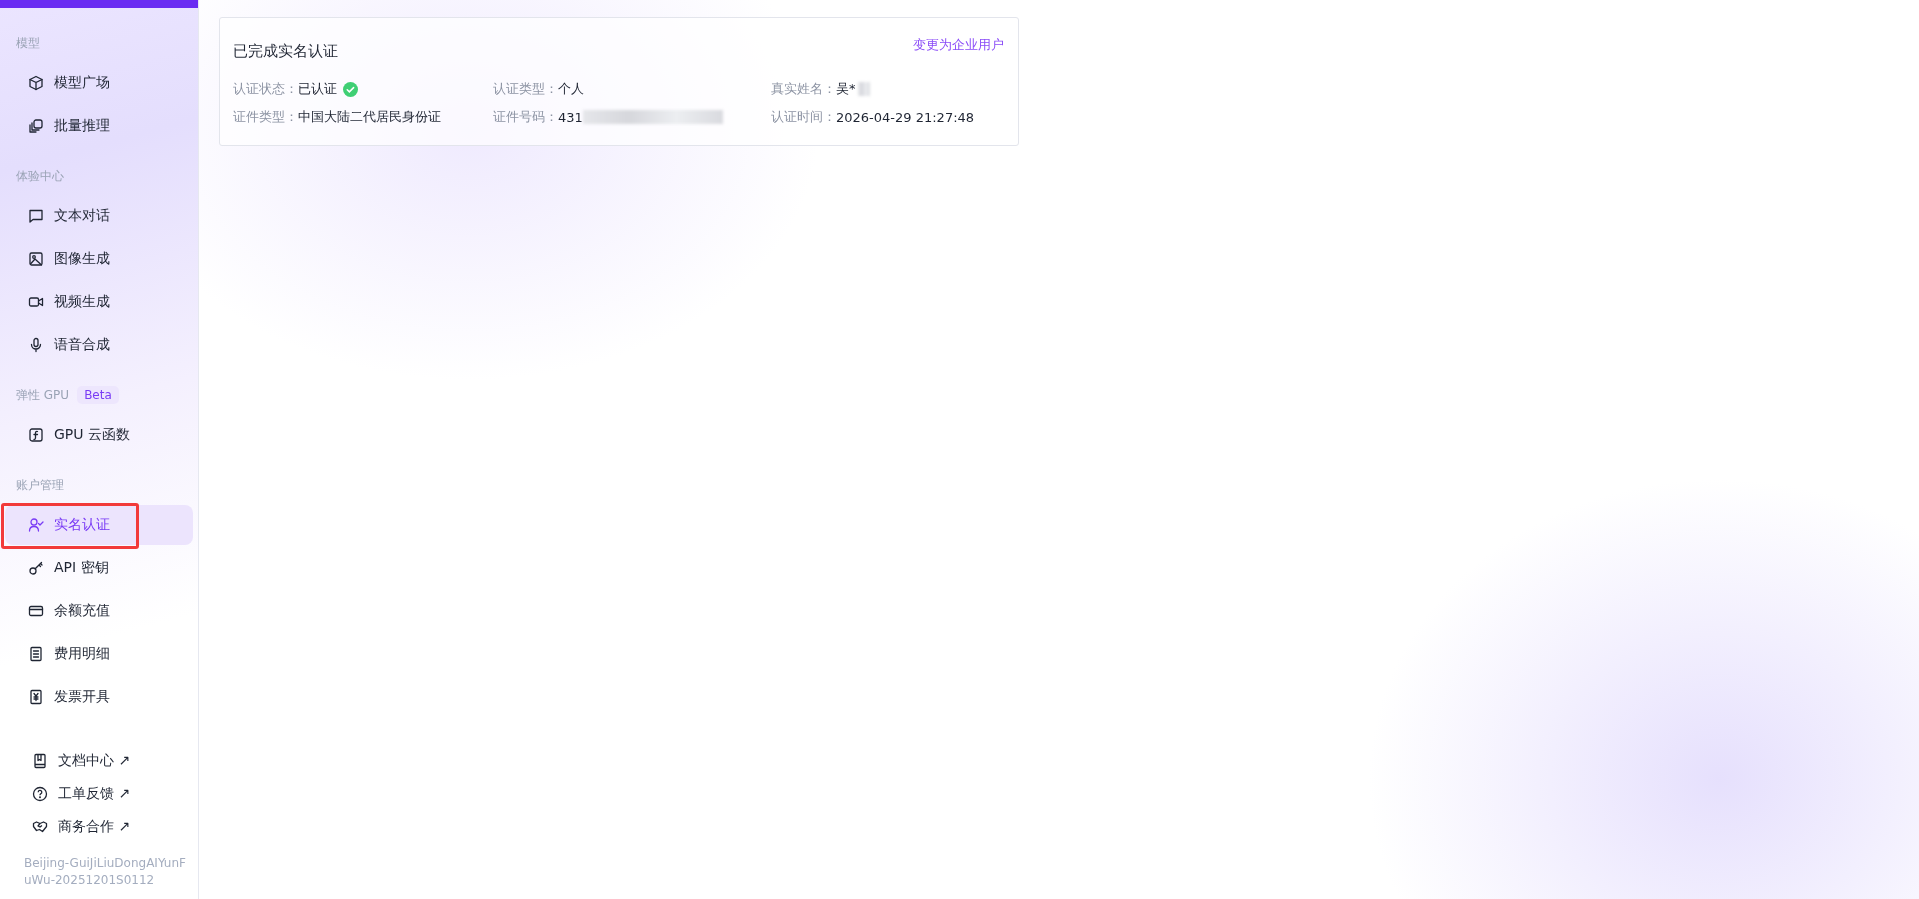 The image size is (1919, 899). What do you see at coordinates (99, 302) in the screenshot?
I see `sidebar-item: 视频生成` at bounding box center [99, 302].